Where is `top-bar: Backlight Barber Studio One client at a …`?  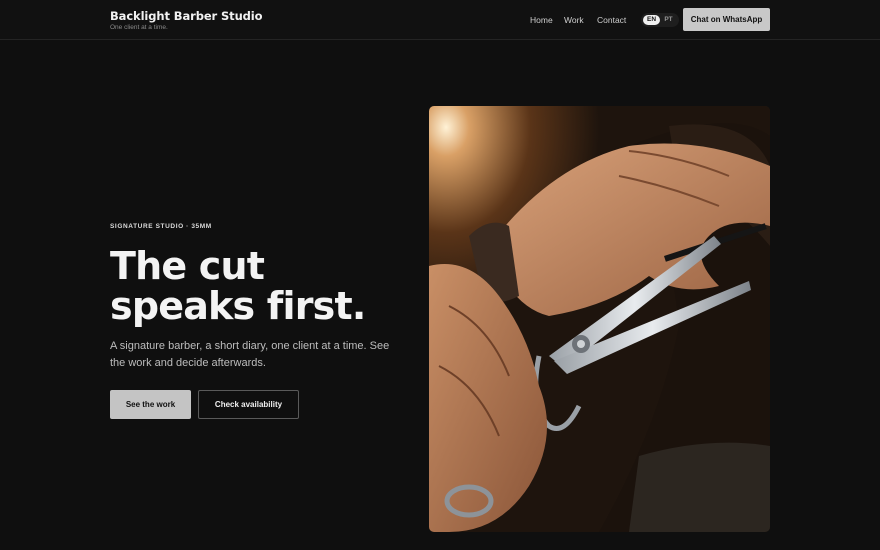
top-bar: Backlight Barber Studio One client at a … is located at coordinates (440, 20).